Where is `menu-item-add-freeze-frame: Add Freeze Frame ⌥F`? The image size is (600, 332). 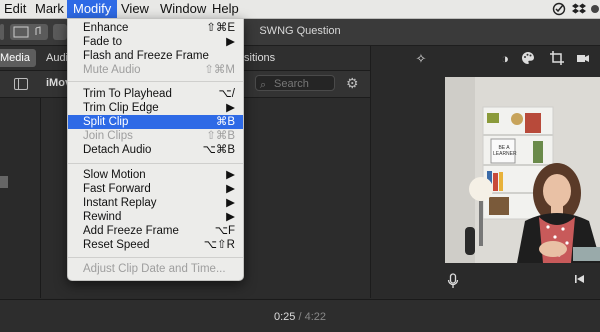 menu-item-add-freeze-frame: Add Freeze Frame ⌥F is located at coordinates (155, 231).